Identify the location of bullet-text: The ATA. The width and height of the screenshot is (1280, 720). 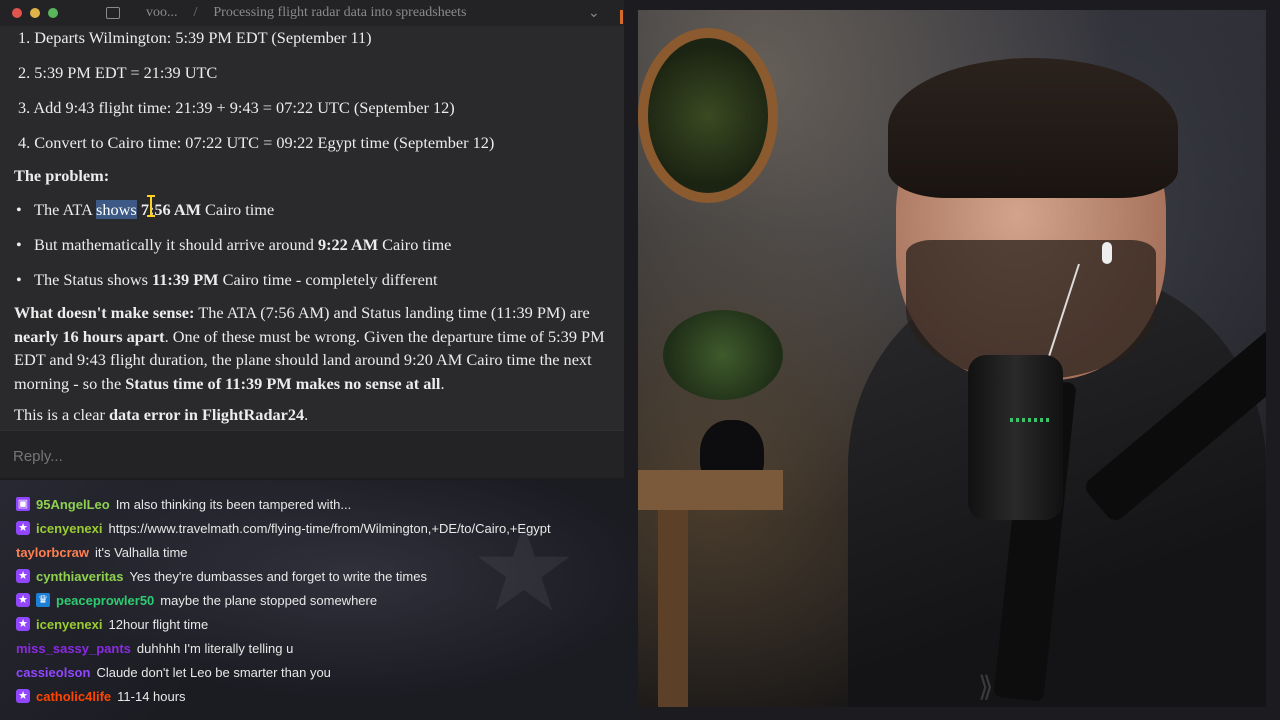
(65, 209).